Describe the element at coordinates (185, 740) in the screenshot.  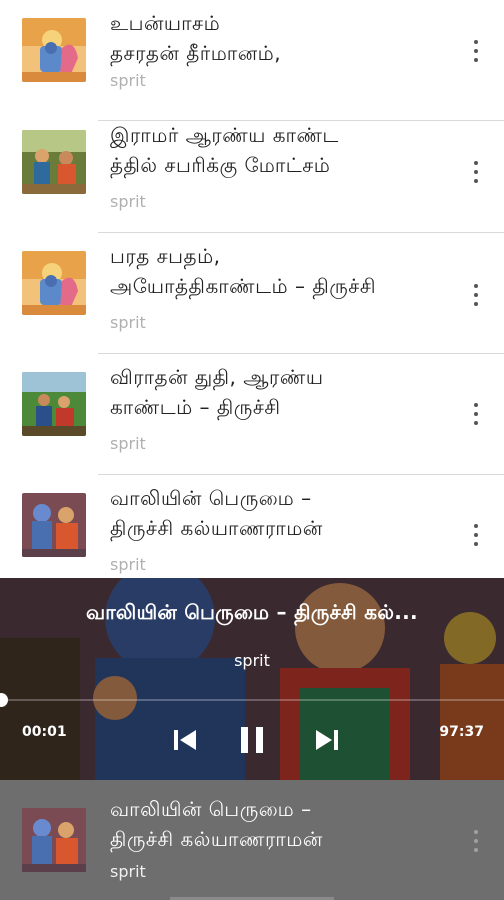
I see `skip-previous-icon` at that location.